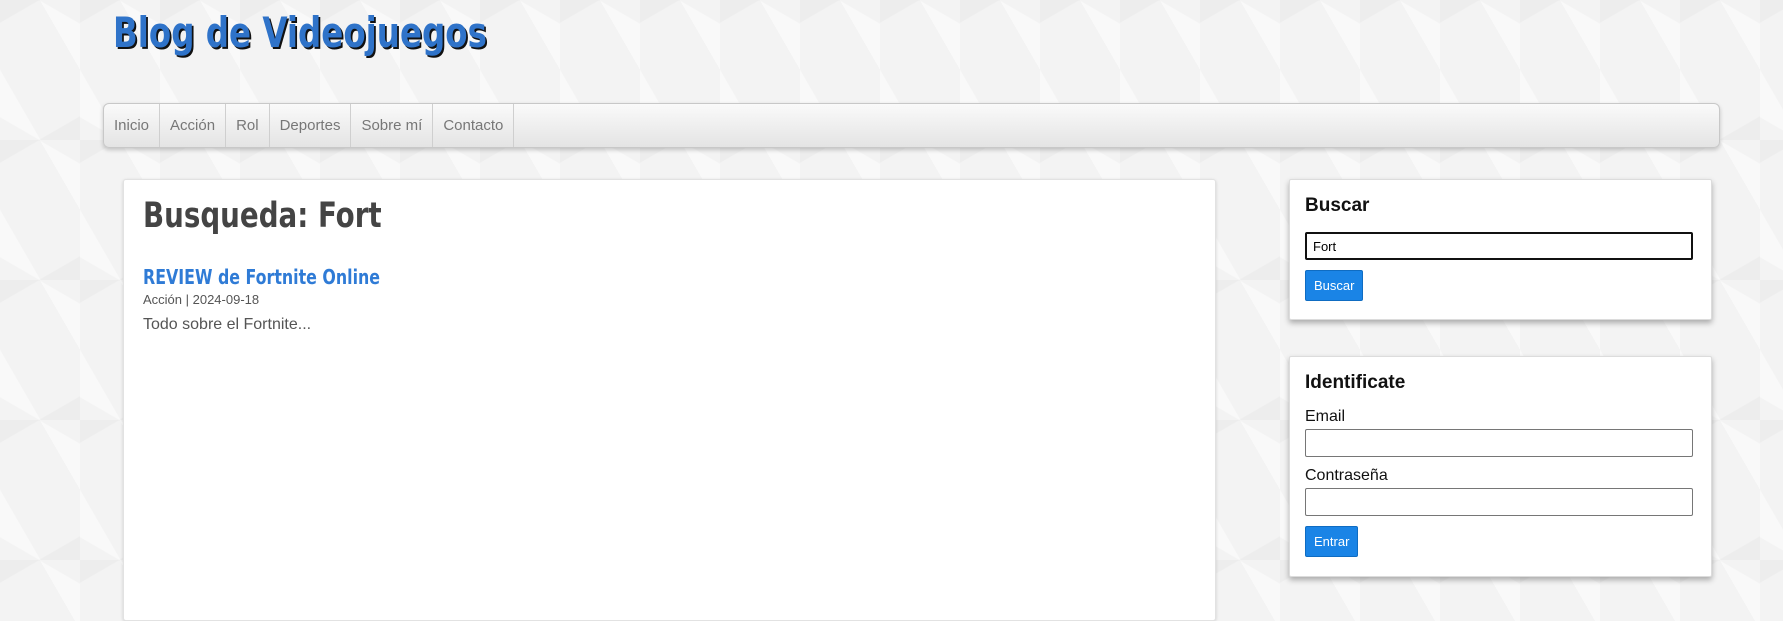 This screenshot has height=621, width=1783. I want to click on nav-item-sobre-mi: Sobre mí, so click(392, 125).